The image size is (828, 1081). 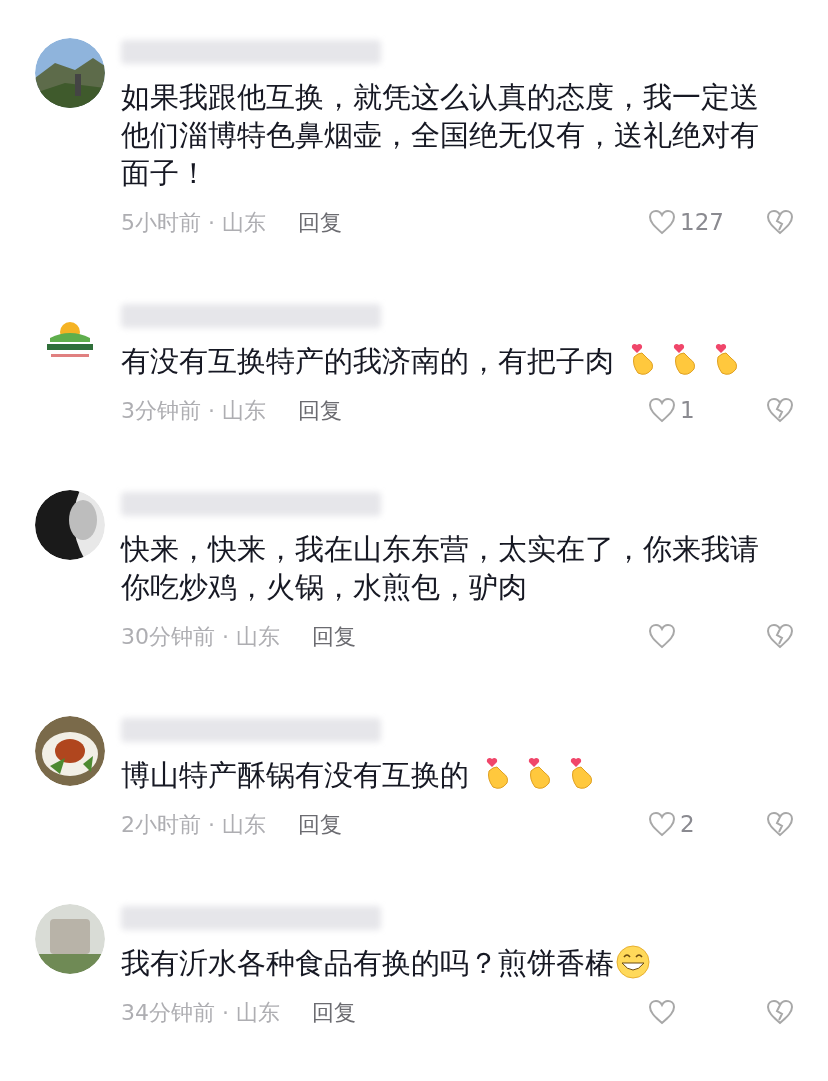 What do you see at coordinates (200, 1012) in the screenshot?
I see `comment-meta: 34分钟前 · 山东` at bounding box center [200, 1012].